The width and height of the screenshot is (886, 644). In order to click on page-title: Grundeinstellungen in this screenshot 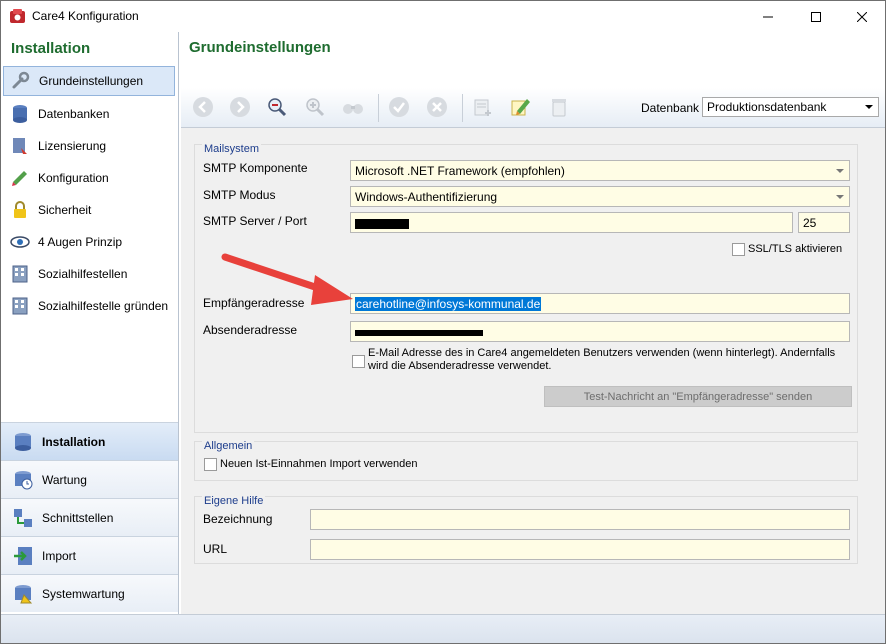, I will do `click(260, 47)`.